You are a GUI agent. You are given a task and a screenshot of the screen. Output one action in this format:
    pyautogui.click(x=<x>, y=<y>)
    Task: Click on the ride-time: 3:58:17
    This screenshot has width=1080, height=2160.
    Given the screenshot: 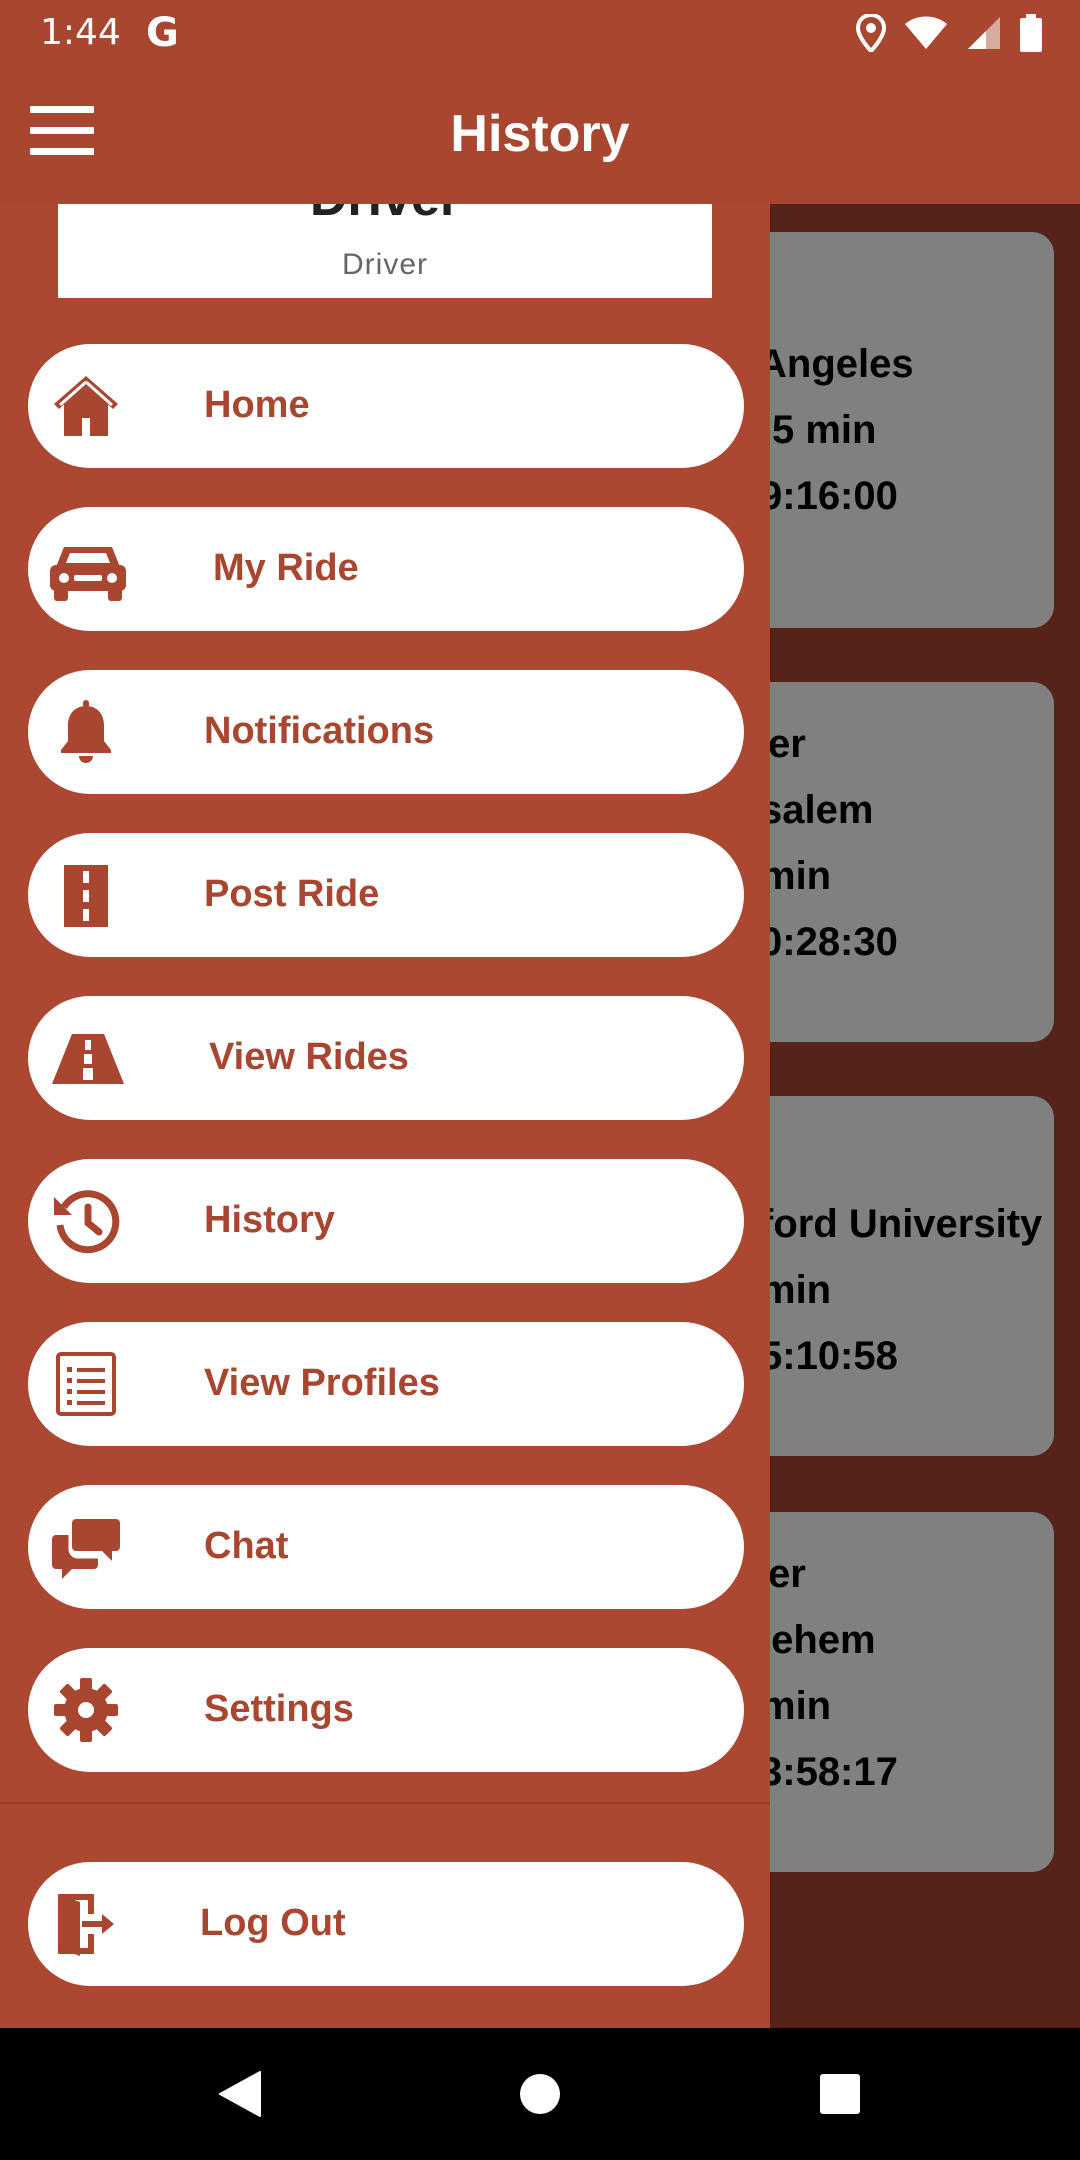 What is the action you would take?
    pyautogui.click(x=829, y=1772)
    